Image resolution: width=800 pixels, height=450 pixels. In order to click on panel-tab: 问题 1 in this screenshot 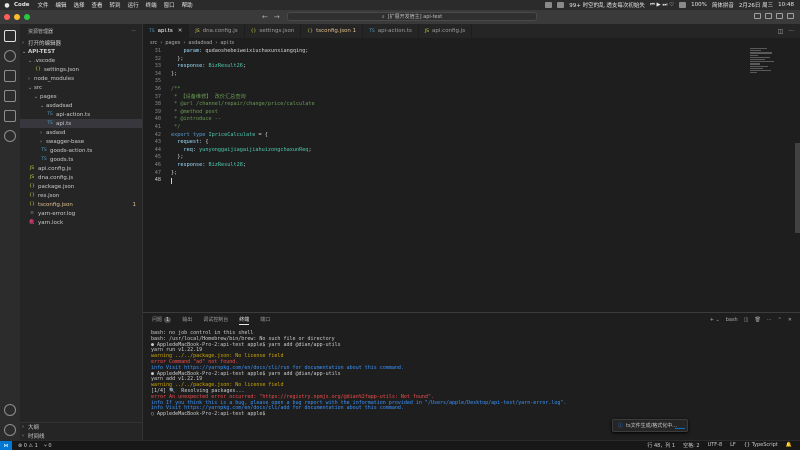, I will do `click(162, 320)`.